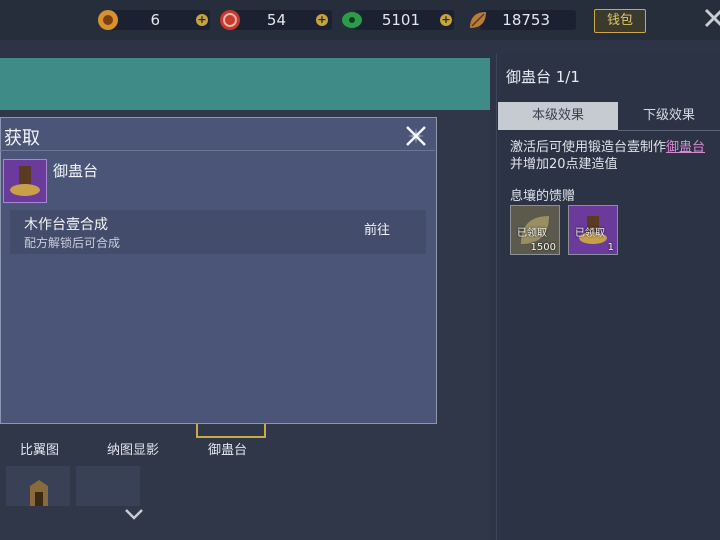 The width and height of the screenshot is (720, 540). I want to click on tab-current-effect: 本级效果, so click(558, 116).